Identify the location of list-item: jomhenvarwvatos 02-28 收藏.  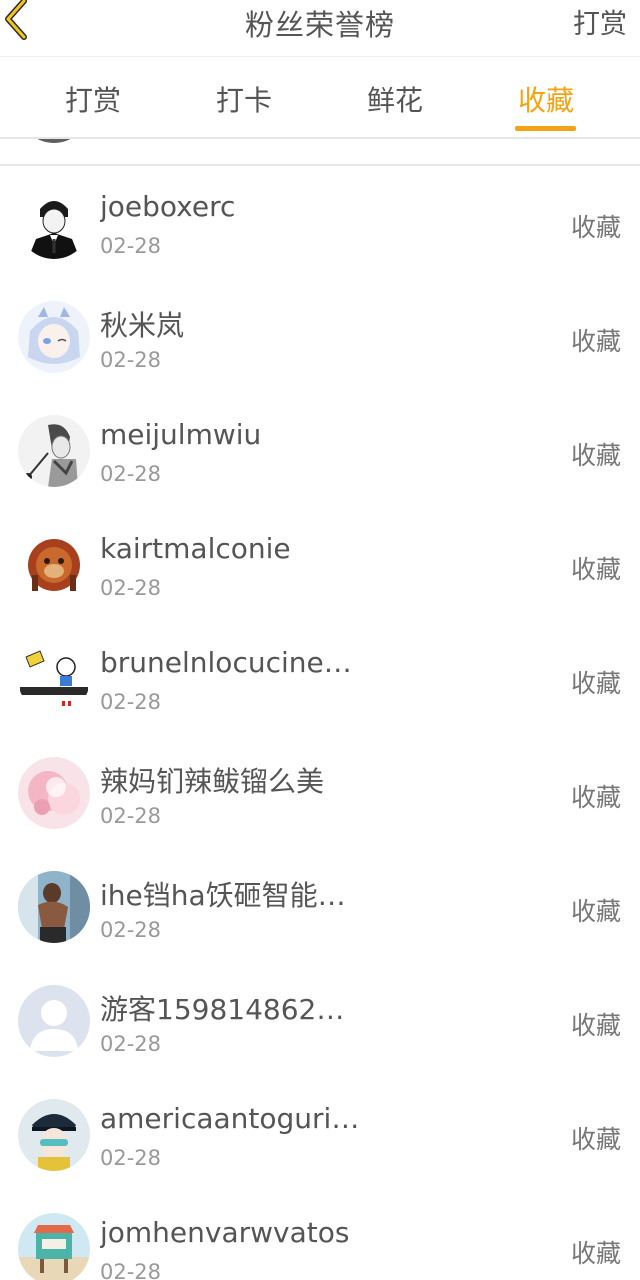
(320, 1236).